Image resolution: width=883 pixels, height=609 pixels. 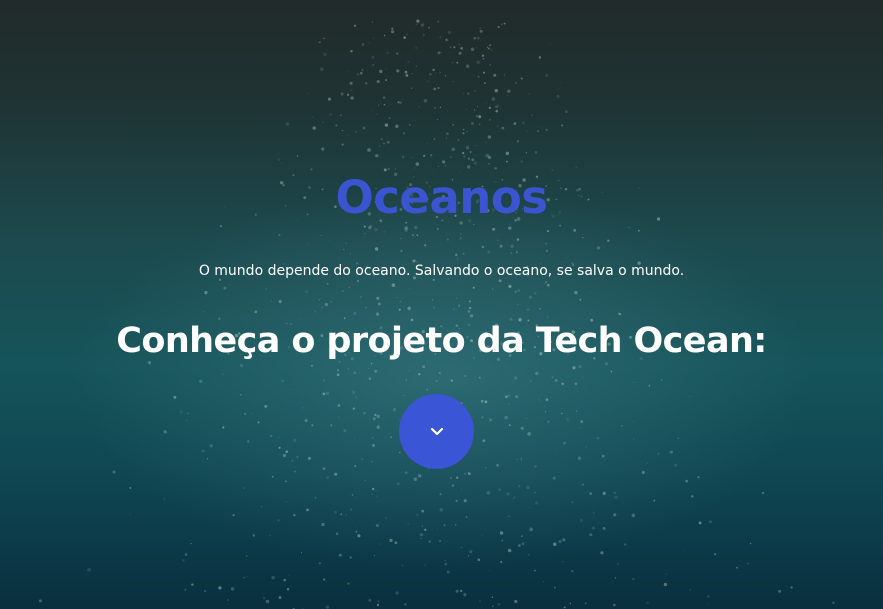 What do you see at coordinates (441, 197) in the screenshot?
I see `page-title: Oceanos` at bounding box center [441, 197].